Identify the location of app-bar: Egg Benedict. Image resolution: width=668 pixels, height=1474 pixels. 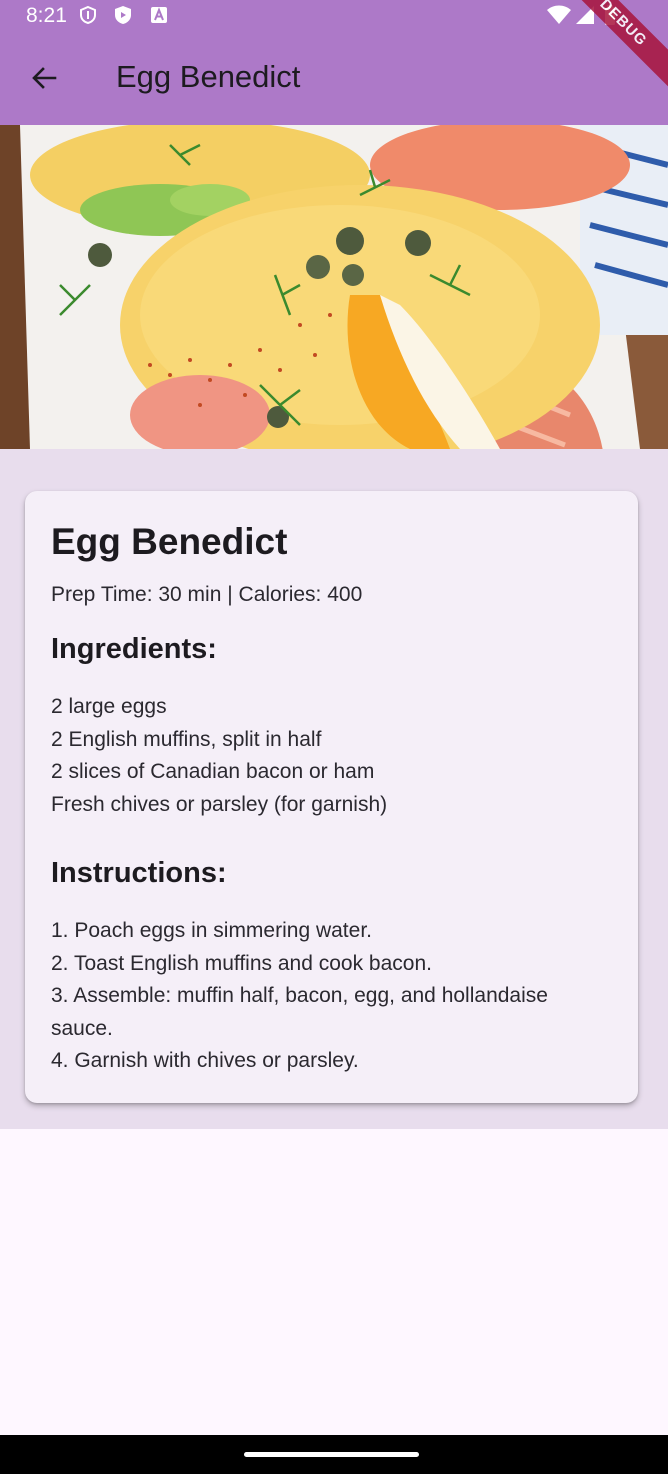
(334, 77).